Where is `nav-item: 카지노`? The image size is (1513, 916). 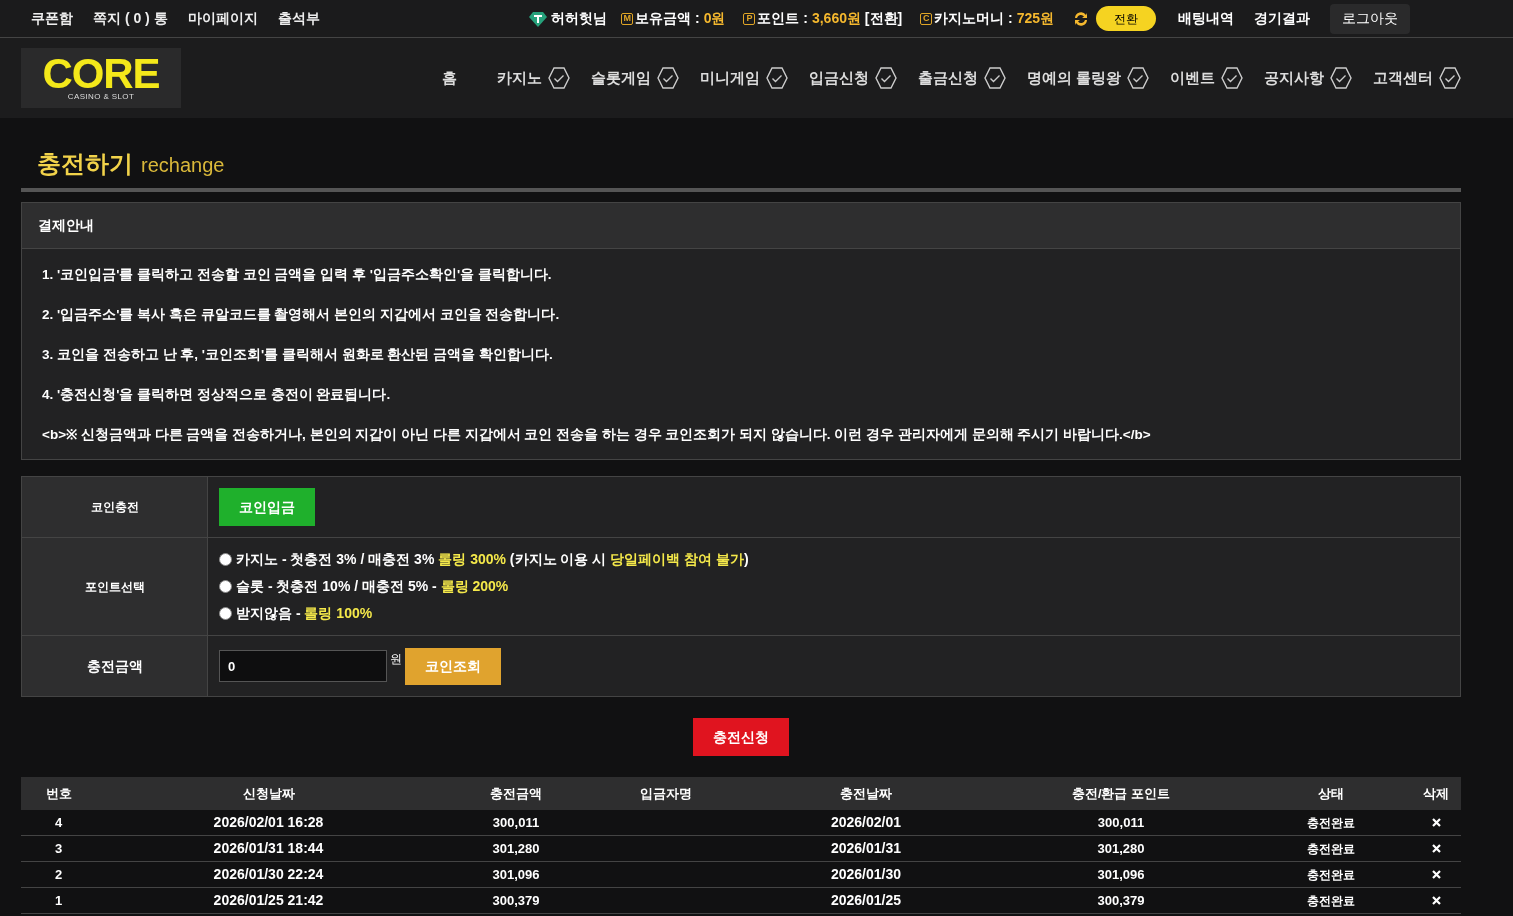 nav-item: 카지노 is located at coordinates (533, 78).